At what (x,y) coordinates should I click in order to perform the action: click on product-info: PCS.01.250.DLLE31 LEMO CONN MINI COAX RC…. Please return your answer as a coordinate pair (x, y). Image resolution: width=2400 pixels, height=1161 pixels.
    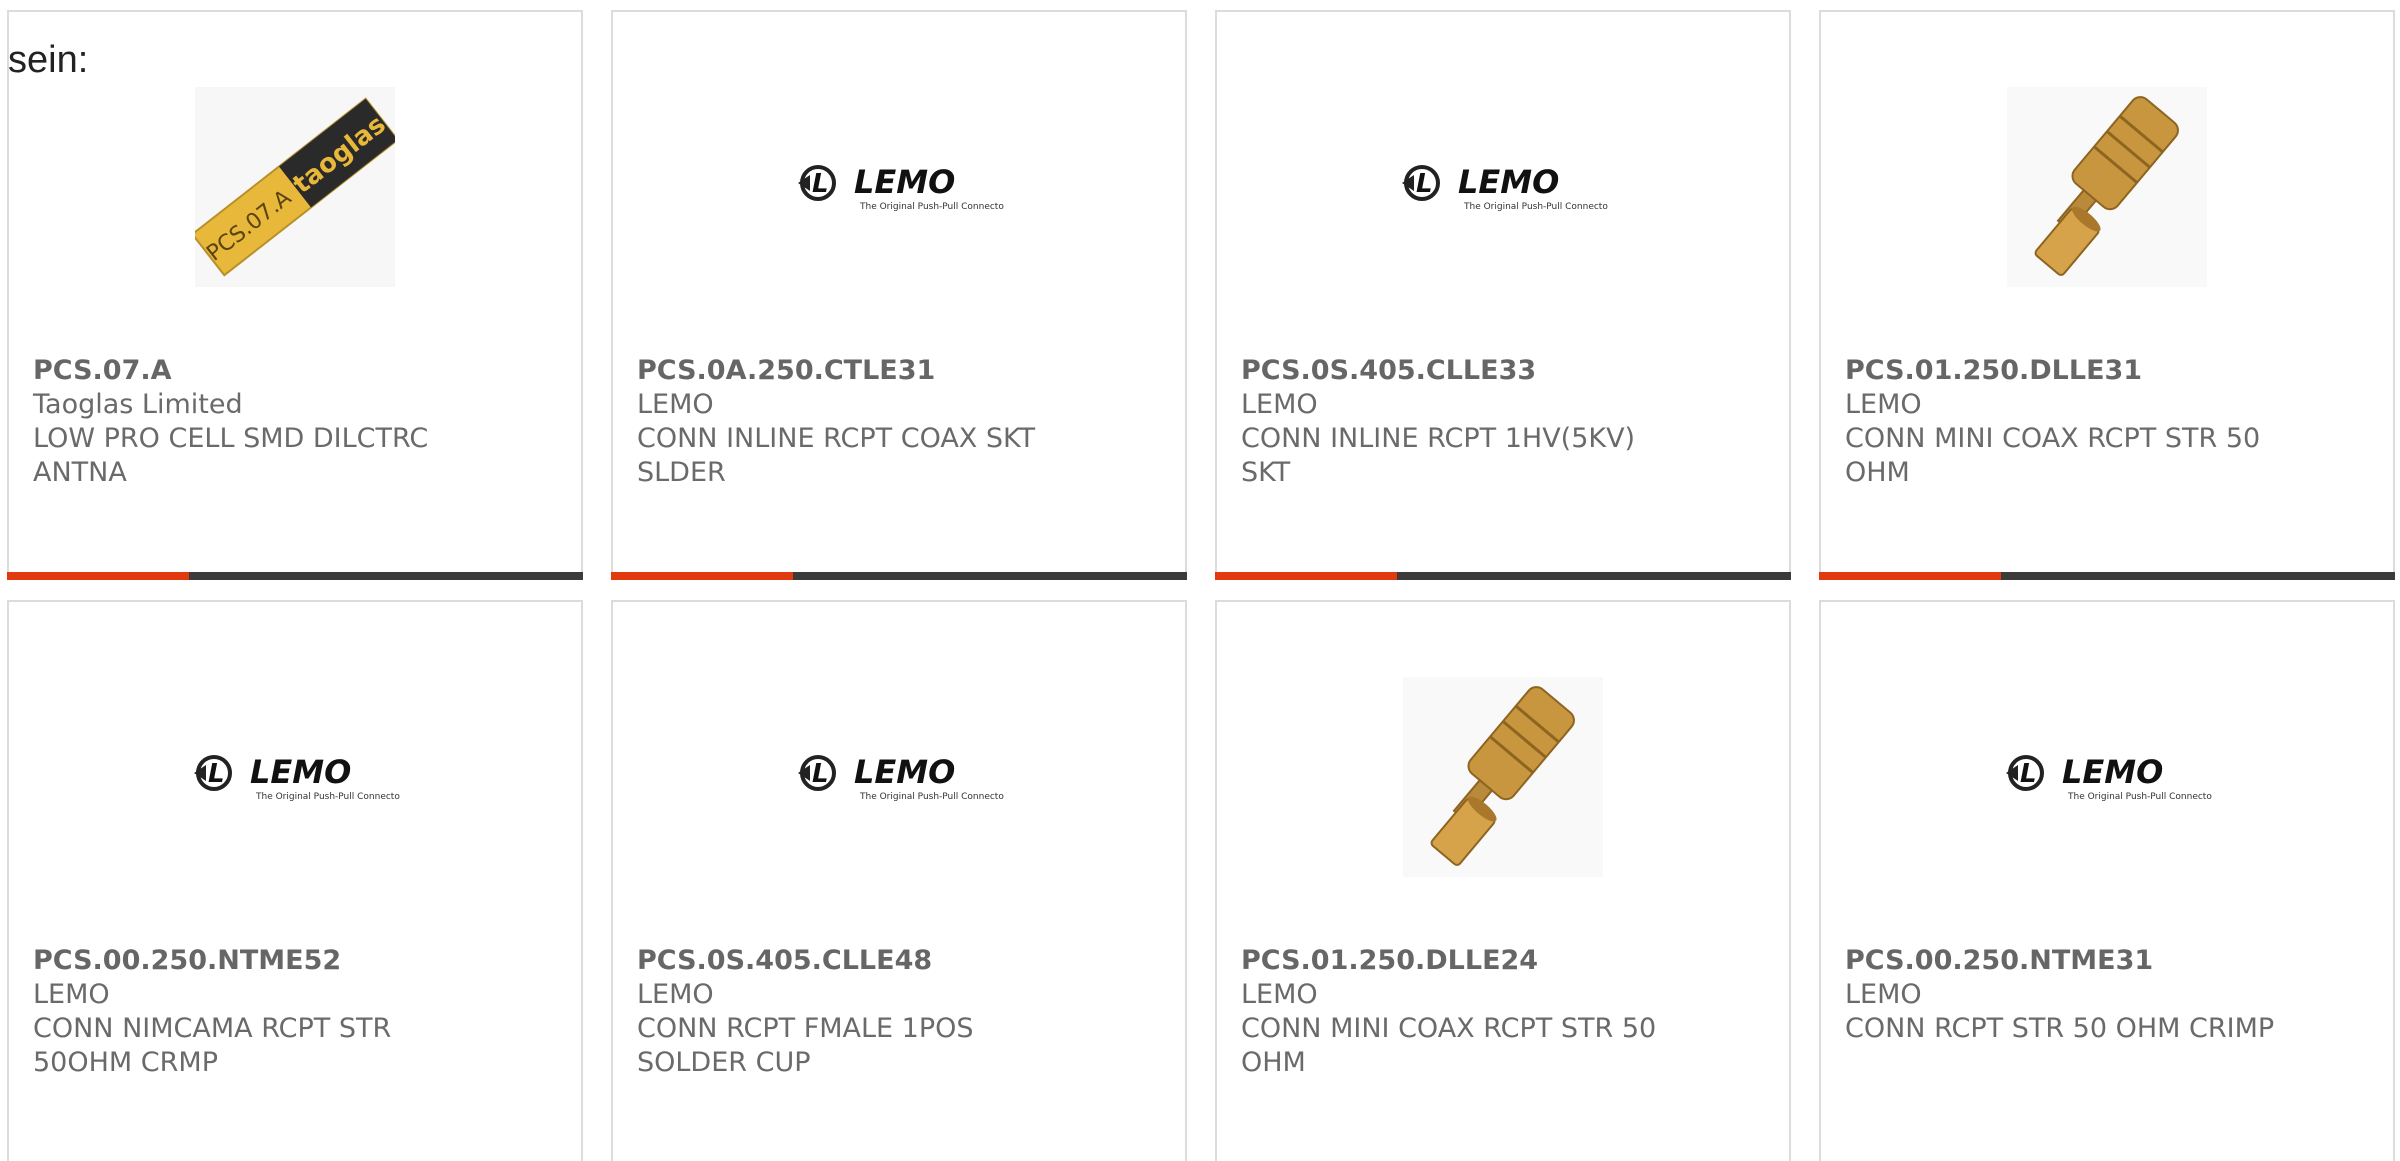
    Looking at the image, I should click on (2107, 422).